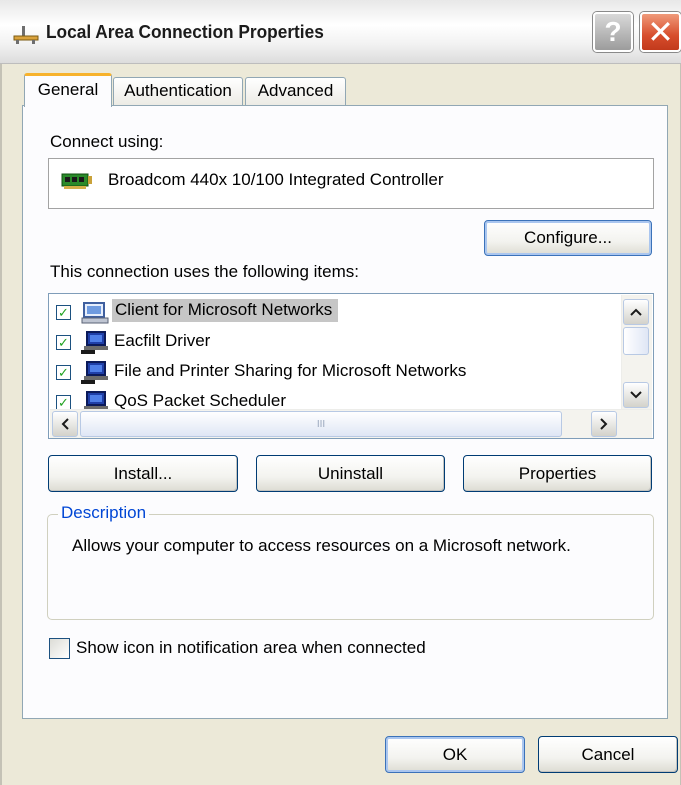  I want to click on show-icon-checkbox, so click(59, 648).